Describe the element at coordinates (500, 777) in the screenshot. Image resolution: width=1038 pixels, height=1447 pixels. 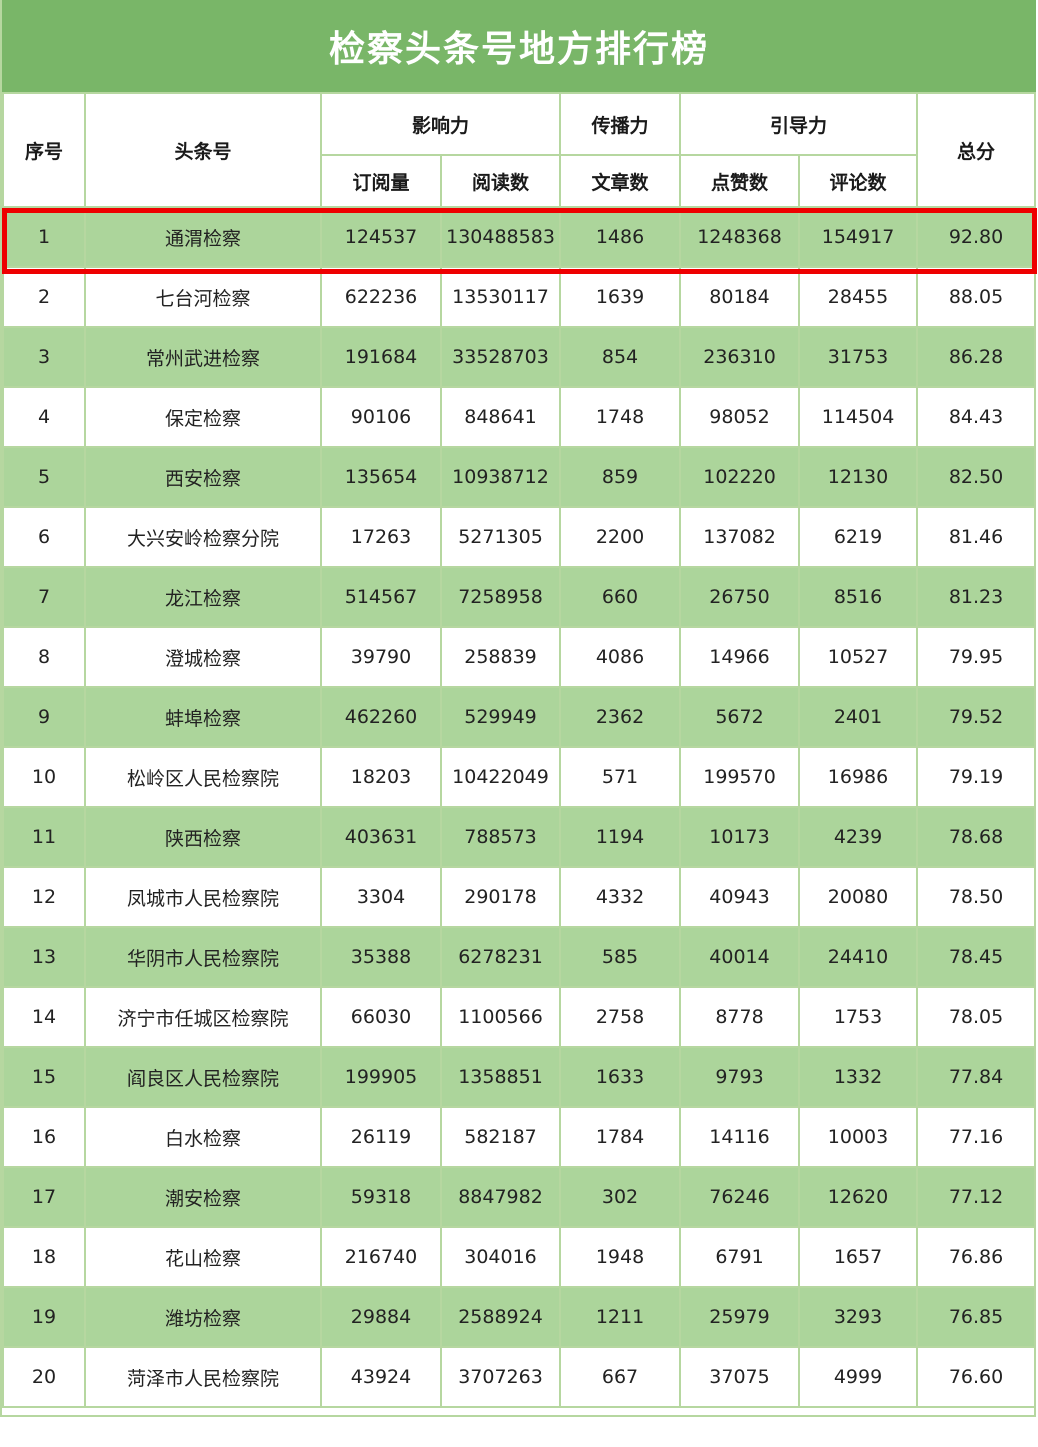
I see `cell-reads: 10422049` at that location.